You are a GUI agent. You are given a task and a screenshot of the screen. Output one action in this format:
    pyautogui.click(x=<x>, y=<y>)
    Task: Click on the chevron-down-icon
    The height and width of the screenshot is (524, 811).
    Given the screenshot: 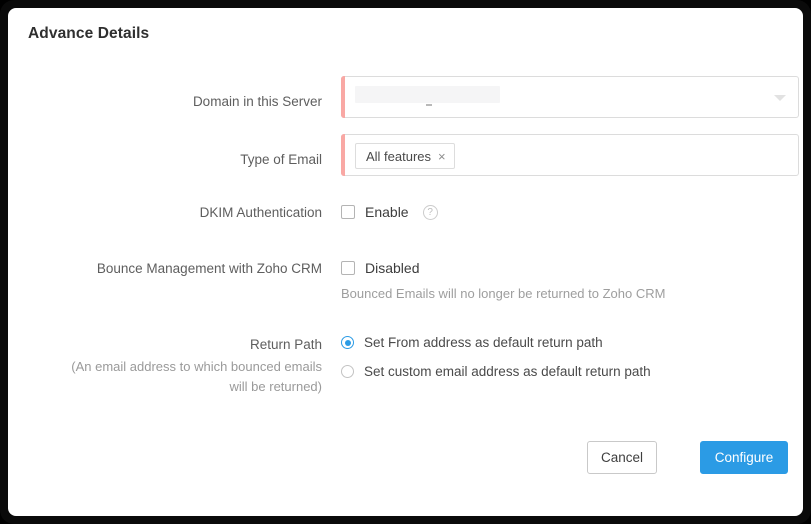 What is the action you would take?
    pyautogui.click(x=780, y=98)
    